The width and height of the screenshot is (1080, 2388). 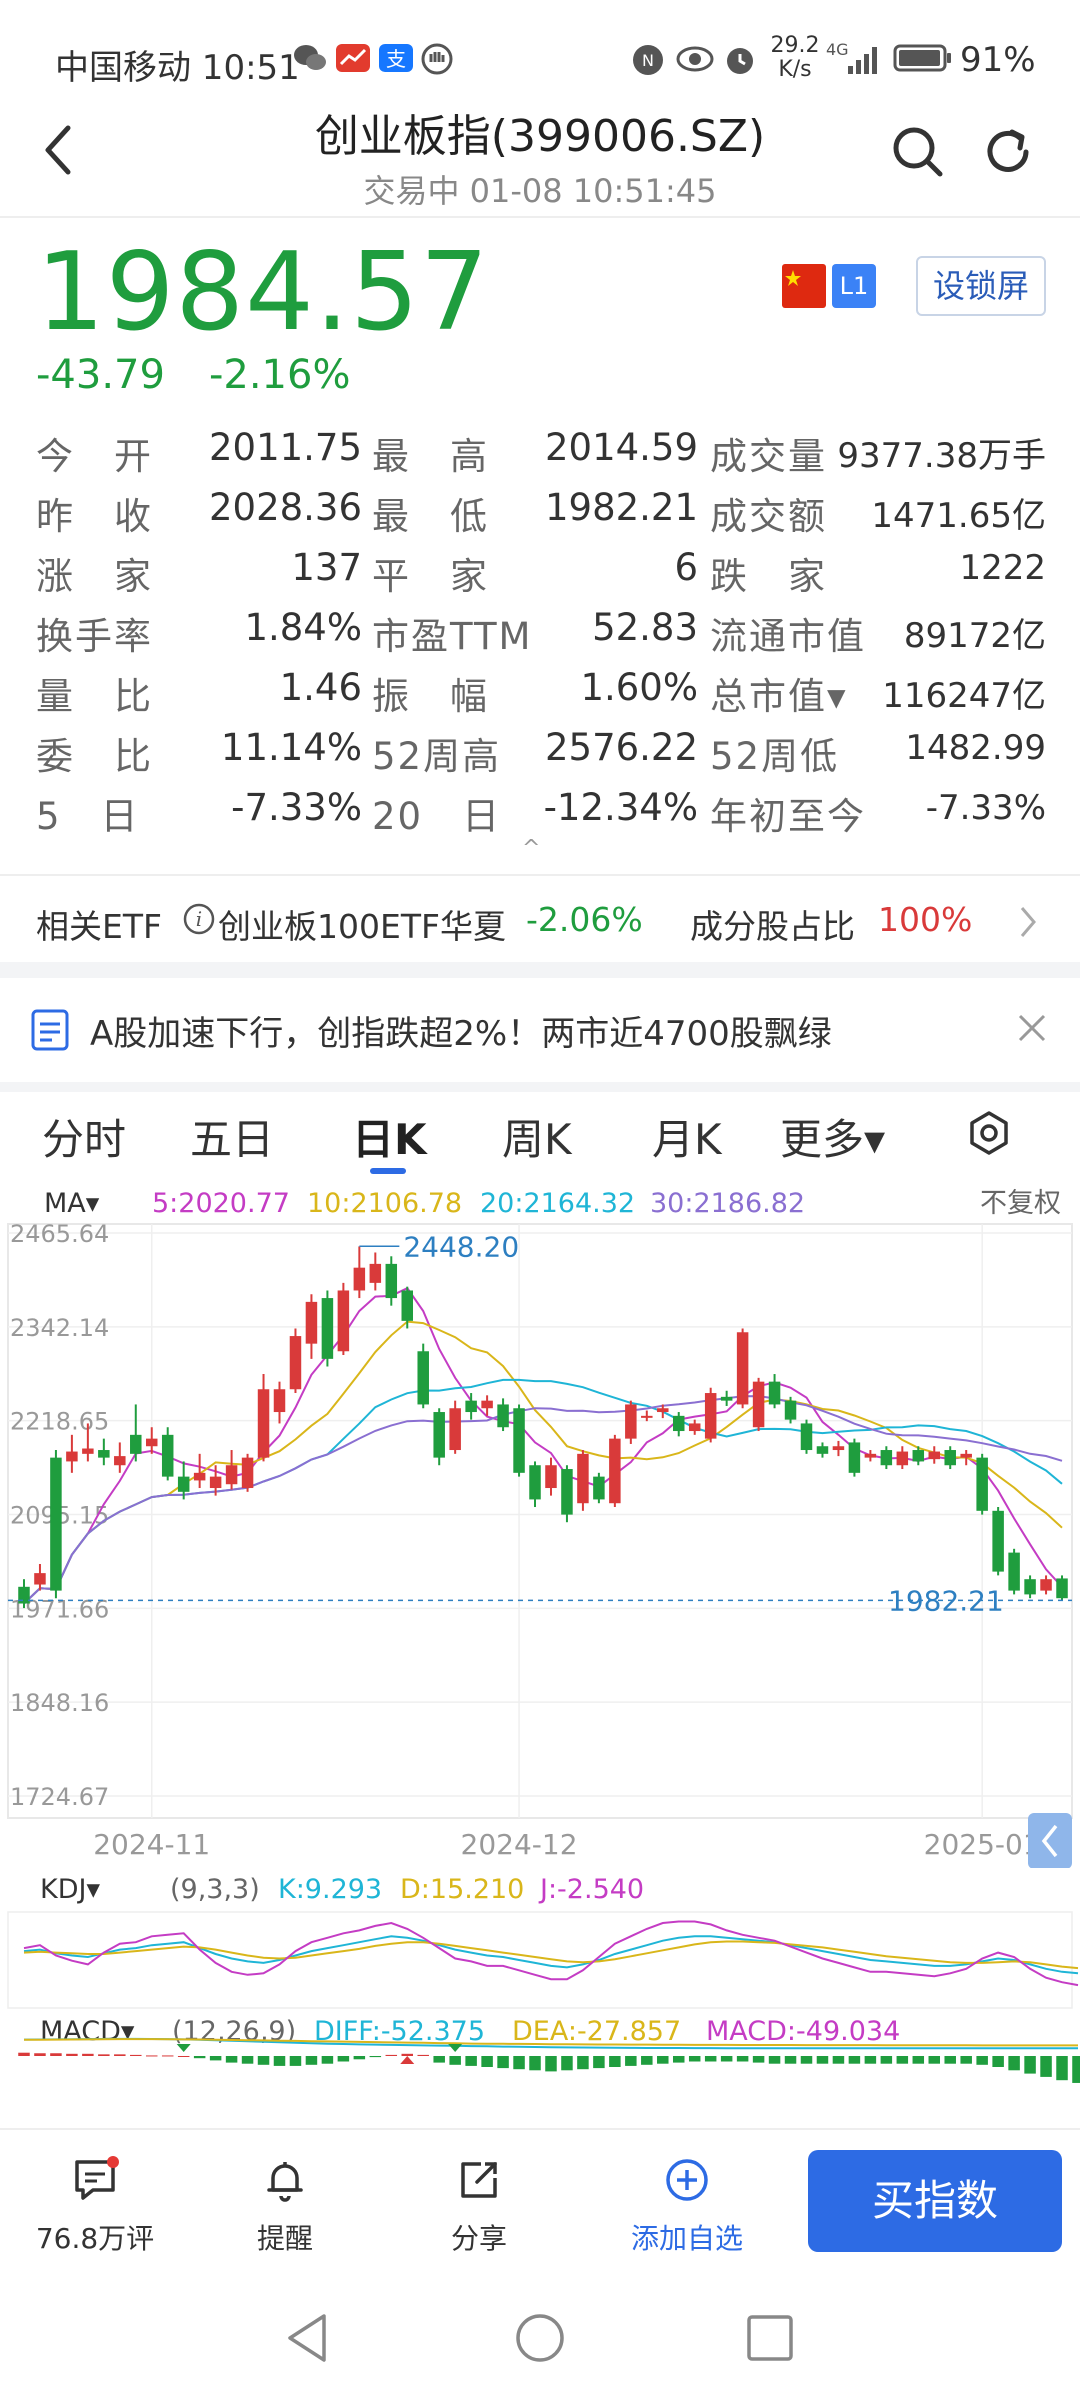 I want to click on stat-value: 1471.65亿, so click(x=958, y=516).